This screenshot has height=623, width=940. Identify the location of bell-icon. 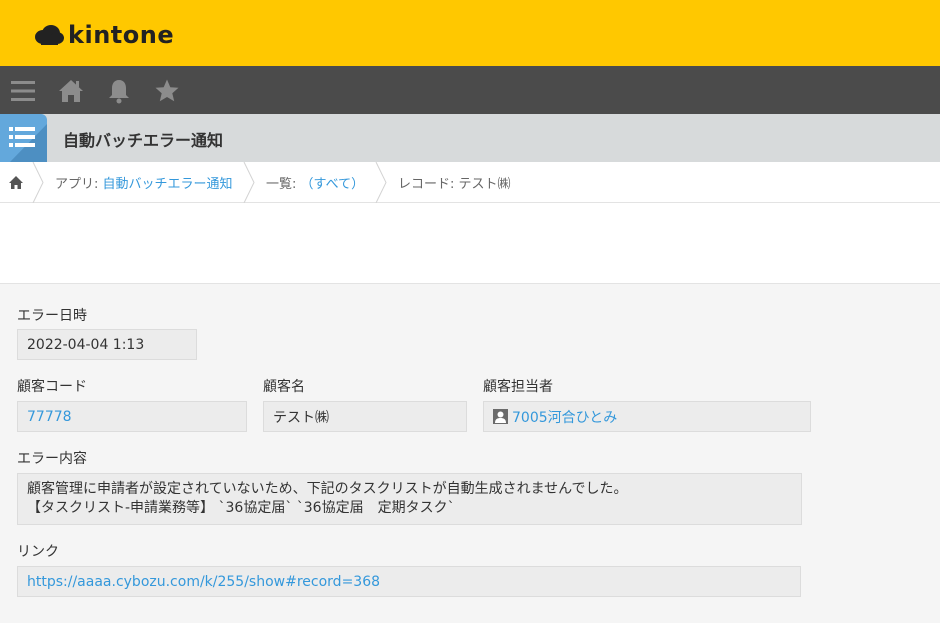
(119, 91).